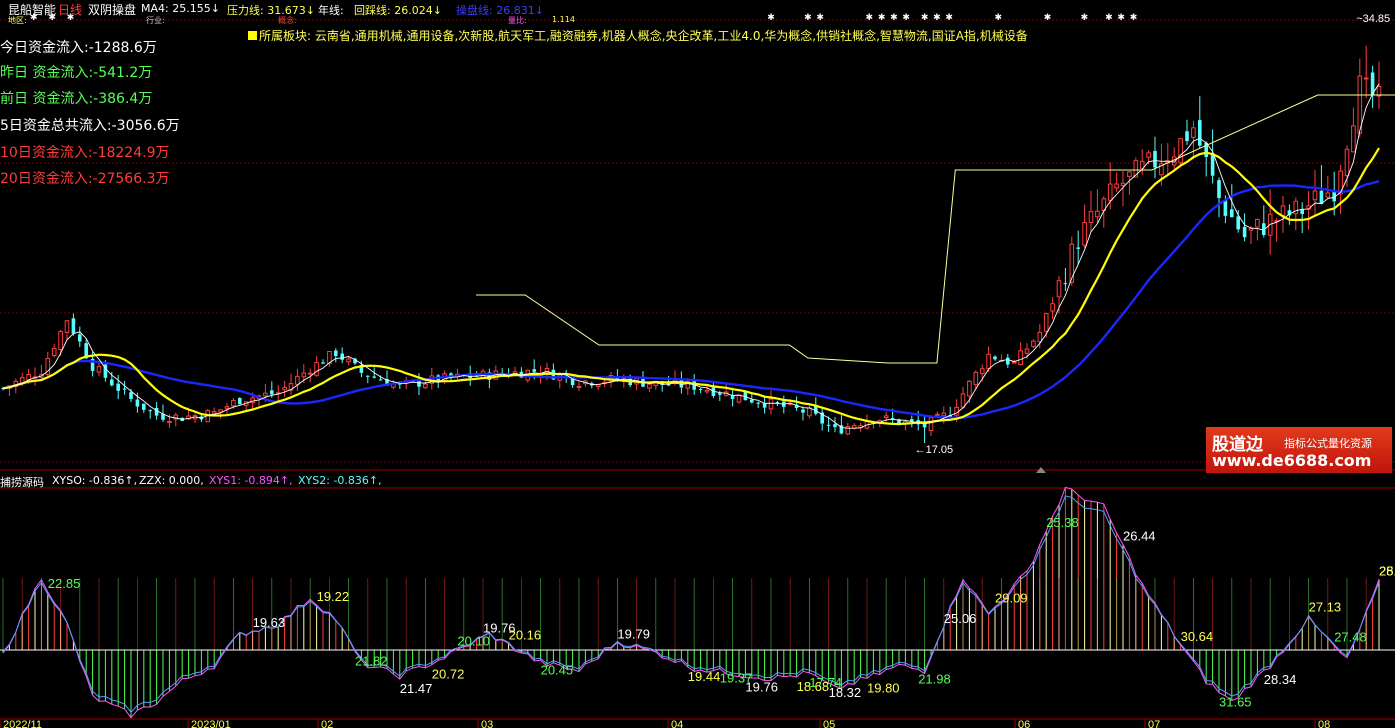 Image resolution: width=1395 pixels, height=728 pixels. I want to click on x-tick-label: 2022/11, so click(22, 723).